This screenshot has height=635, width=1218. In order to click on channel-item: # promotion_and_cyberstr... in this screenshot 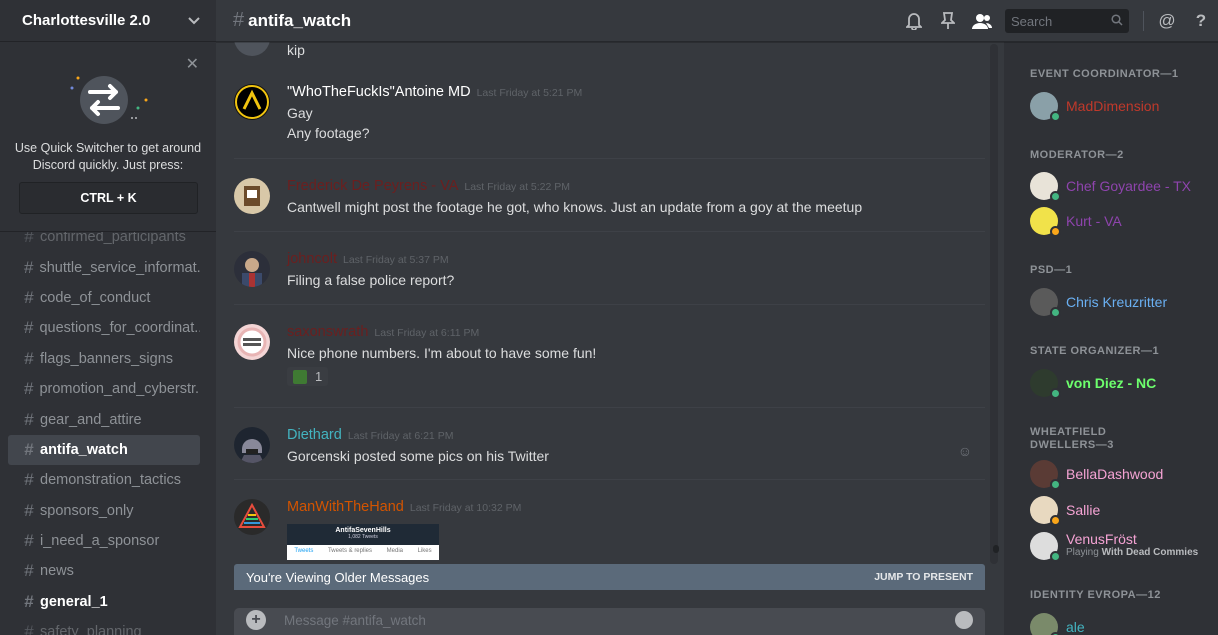, I will do `click(104, 389)`.